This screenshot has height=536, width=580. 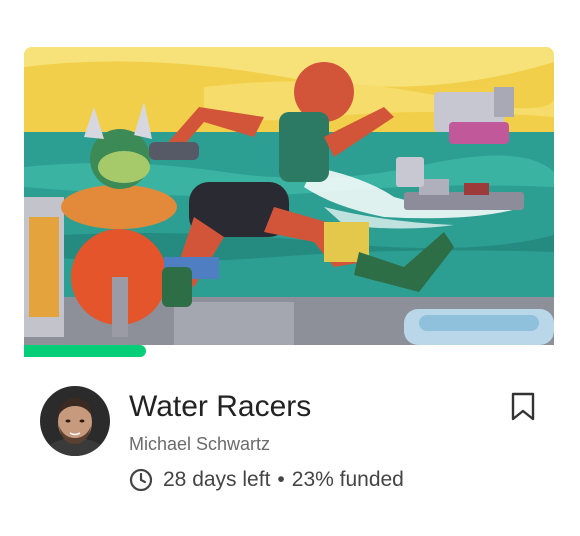 What do you see at coordinates (85, 351) in the screenshot?
I see `funding-progress-fill` at bounding box center [85, 351].